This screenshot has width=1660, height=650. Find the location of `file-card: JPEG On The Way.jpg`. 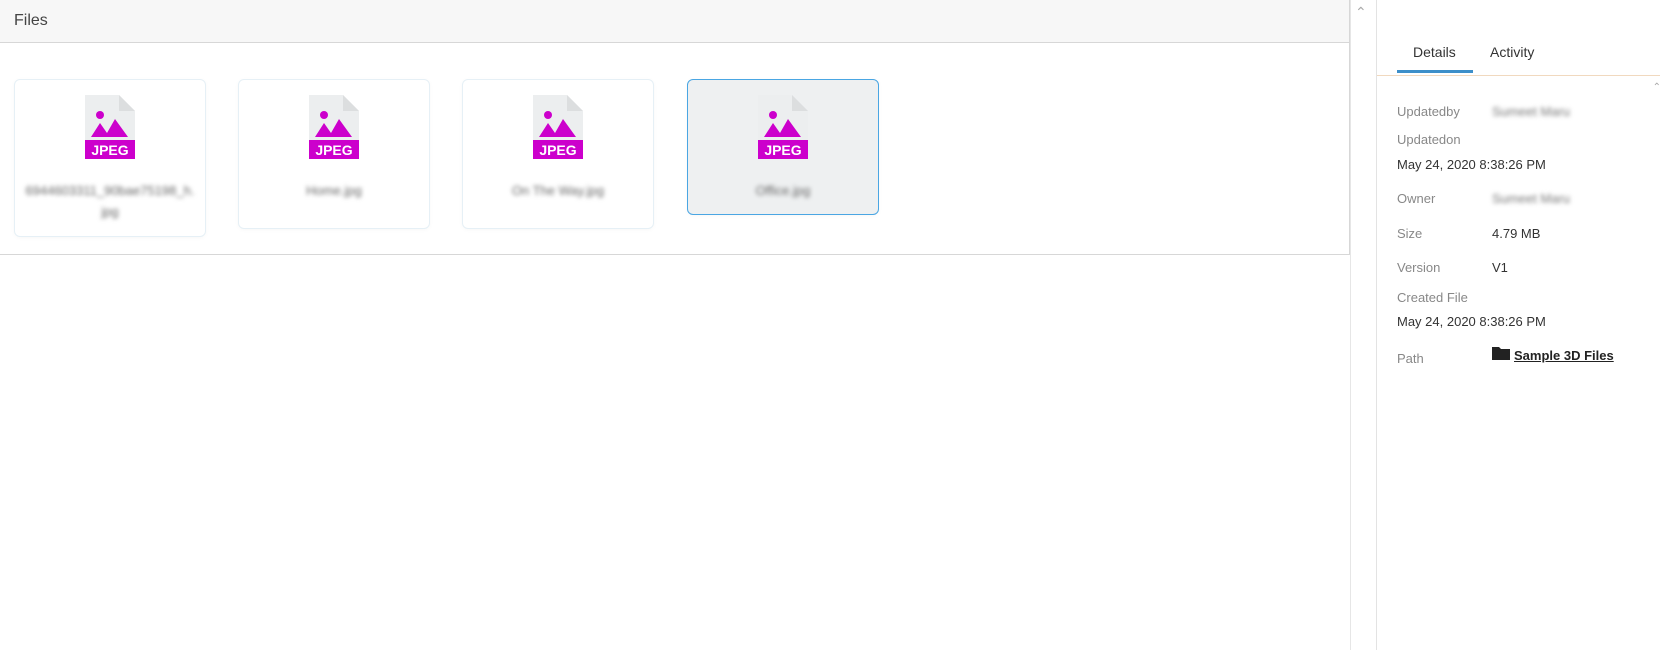

file-card: JPEG On The Way.jpg is located at coordinates (558, 154).